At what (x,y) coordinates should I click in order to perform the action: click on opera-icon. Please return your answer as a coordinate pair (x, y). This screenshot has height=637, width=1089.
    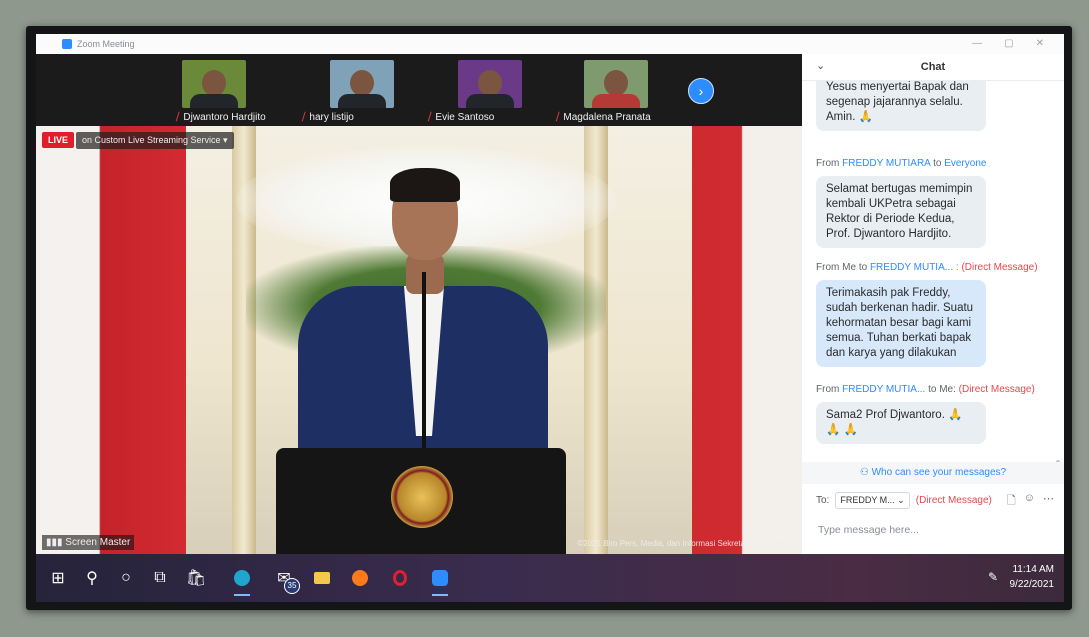
    Looking at the image, I should click on (400, 578).